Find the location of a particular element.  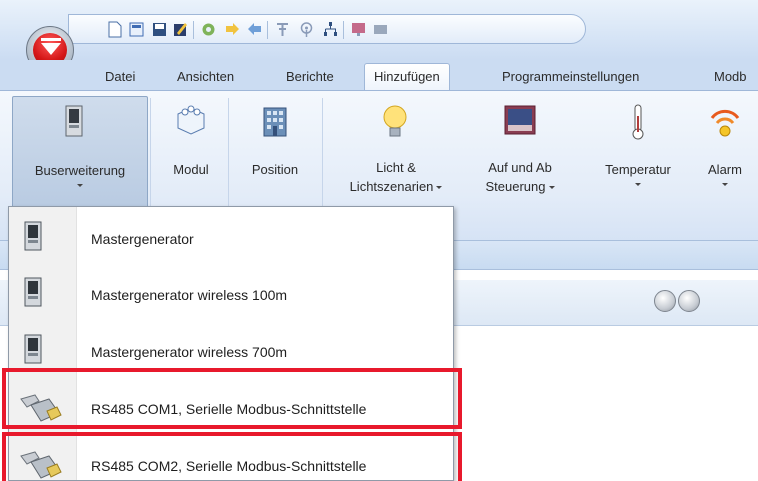

blinds-icon is located at coordinates (520, 120).